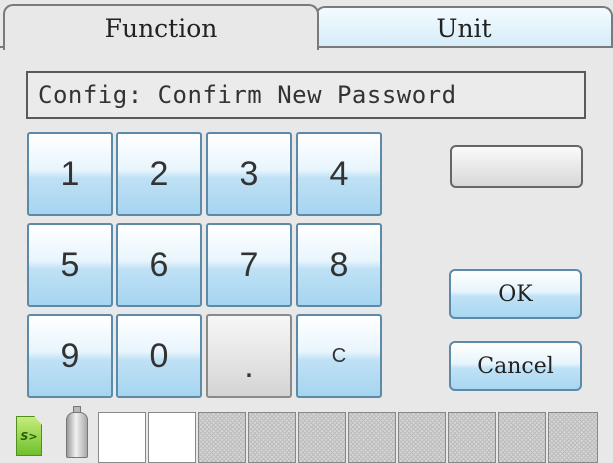 The image size is (613, 463). Describe the element at coordinates (516, 166) in the screenshot. I see `blank-button` at that location.